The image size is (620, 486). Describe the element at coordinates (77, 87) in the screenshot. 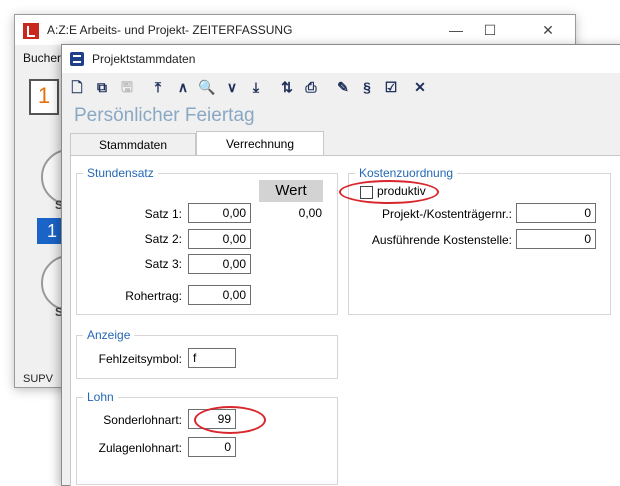

I see `new-icon: 🗋` at that location.